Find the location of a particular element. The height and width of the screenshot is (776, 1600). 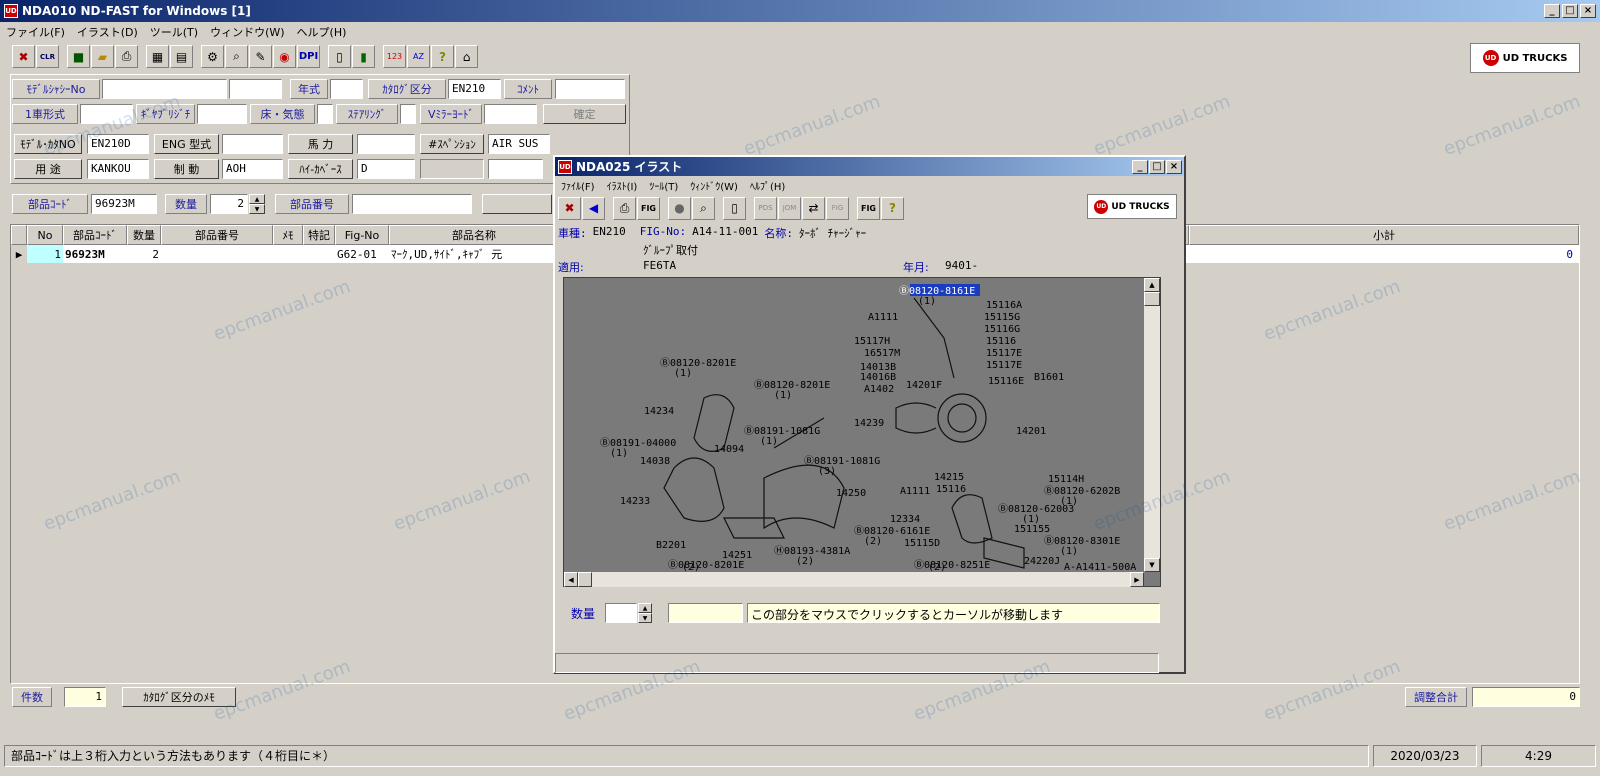

power-input is located at coordinates (386, 144).